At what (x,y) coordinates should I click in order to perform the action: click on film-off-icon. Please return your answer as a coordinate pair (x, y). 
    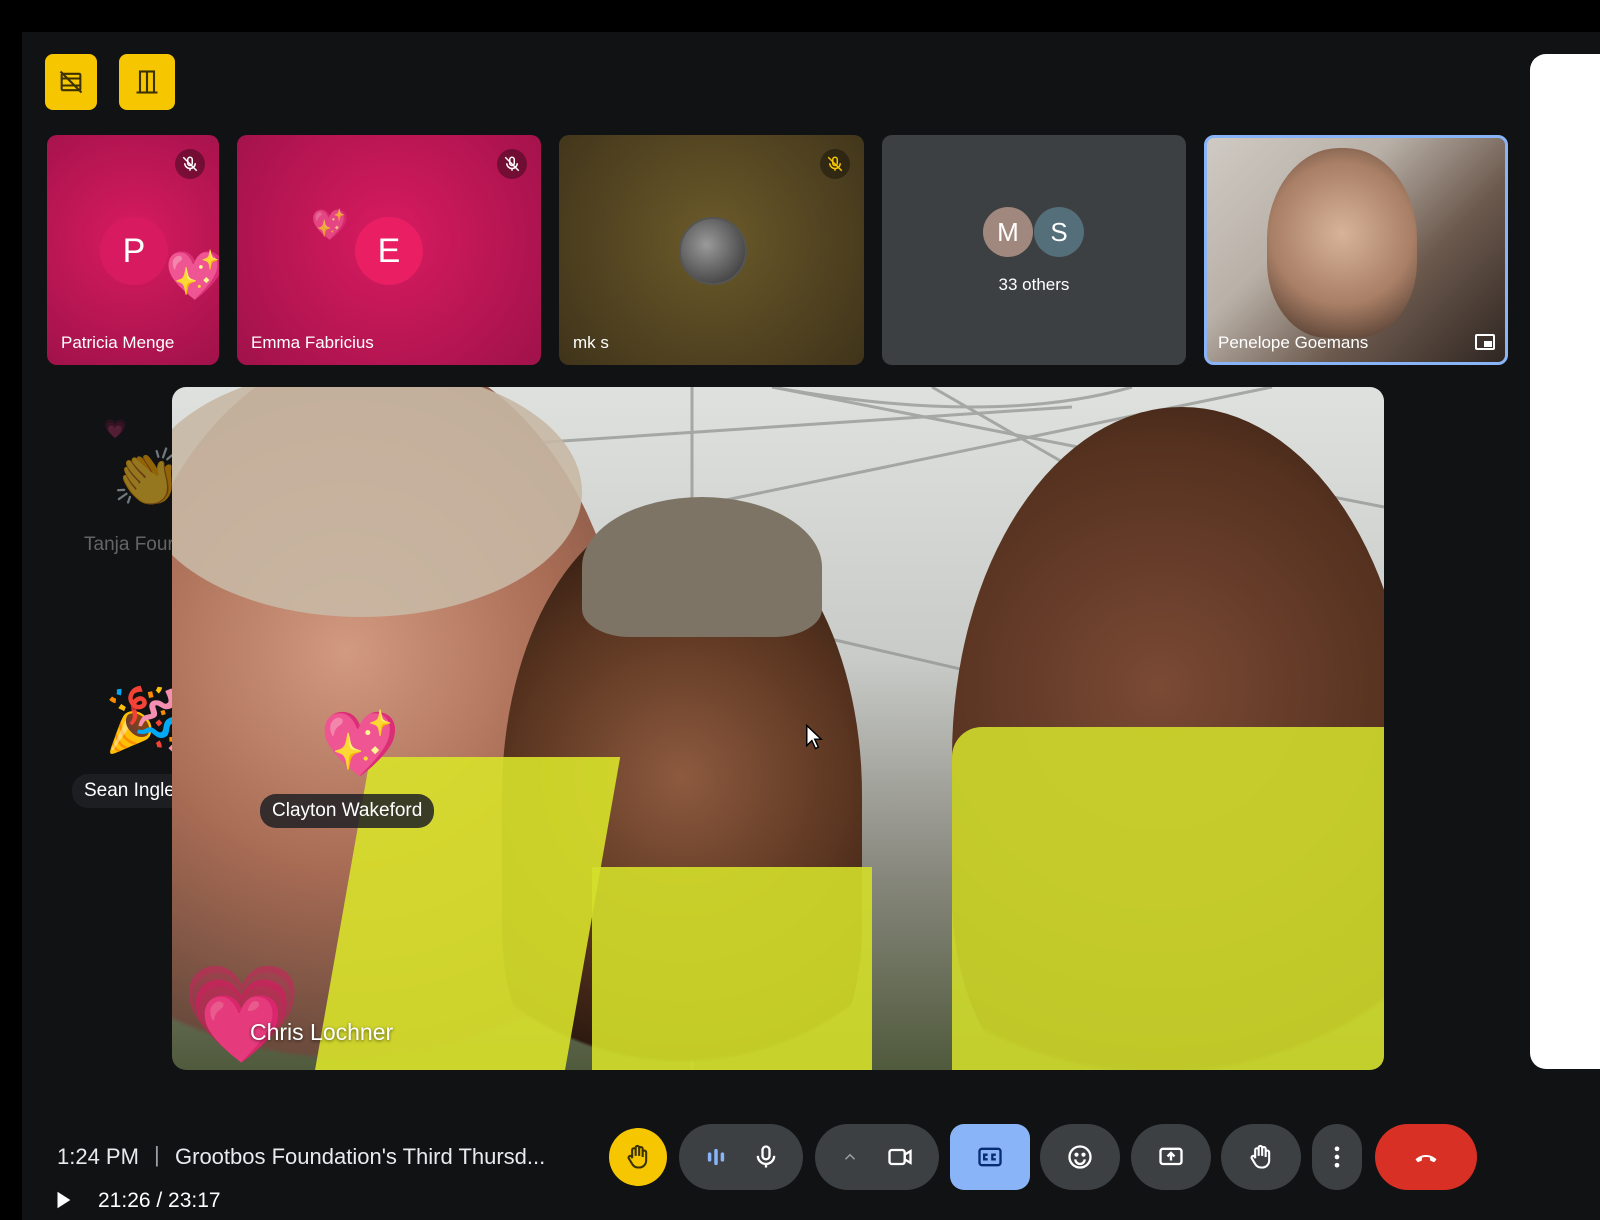
    Looking at the image, I should click on (71, 82).